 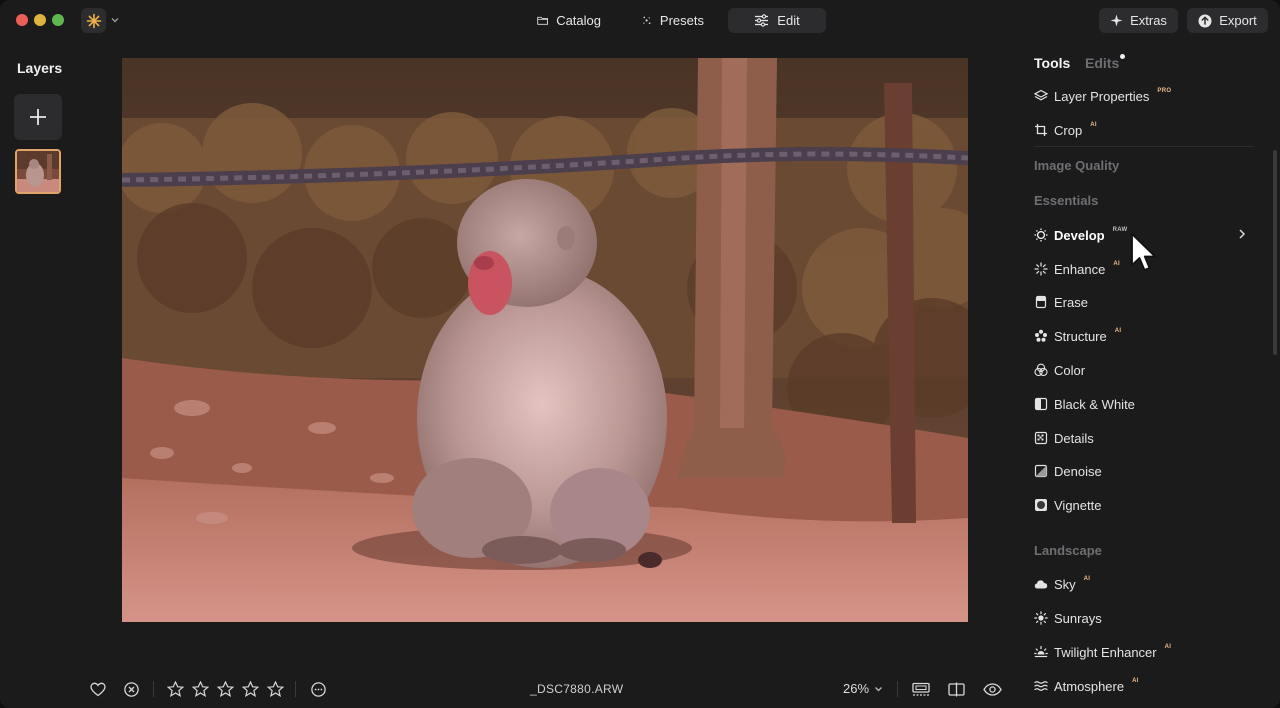 I want to click on tool-label: Develop, so click(x=1079, y=235).